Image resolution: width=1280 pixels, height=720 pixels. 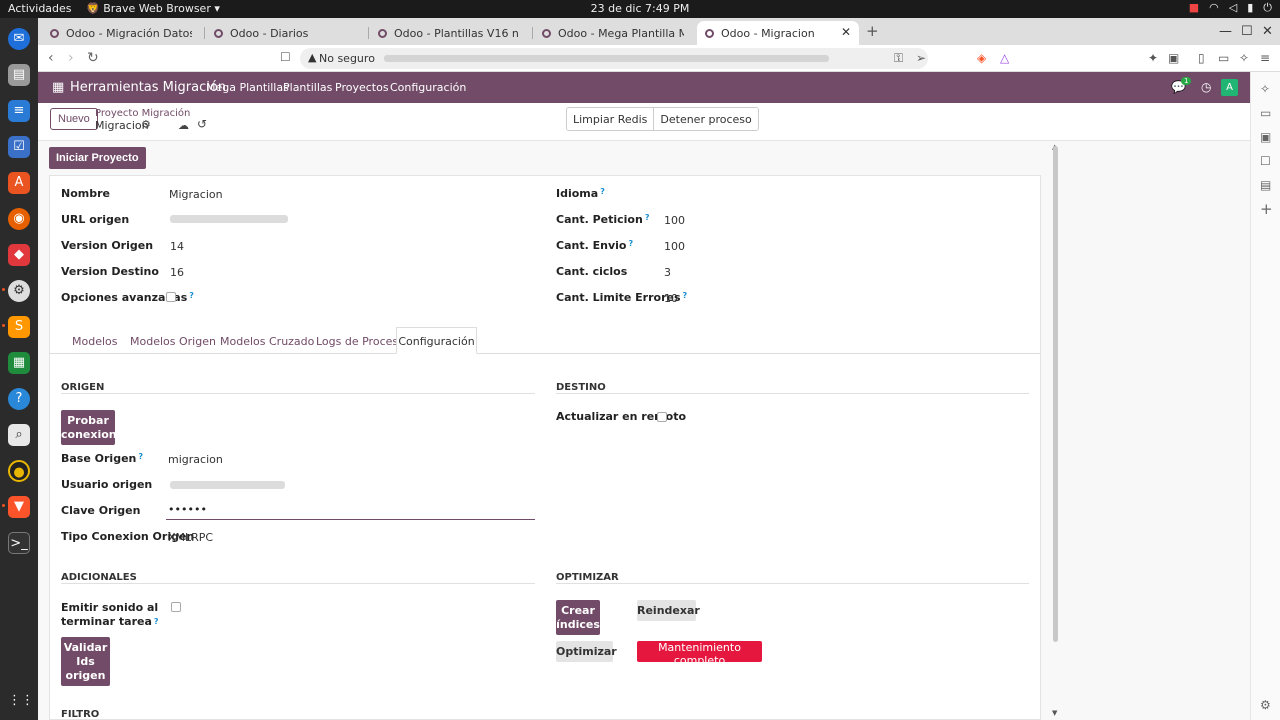 I want to click on brave-shields-icon: ◈, so click(x=981, y=58).